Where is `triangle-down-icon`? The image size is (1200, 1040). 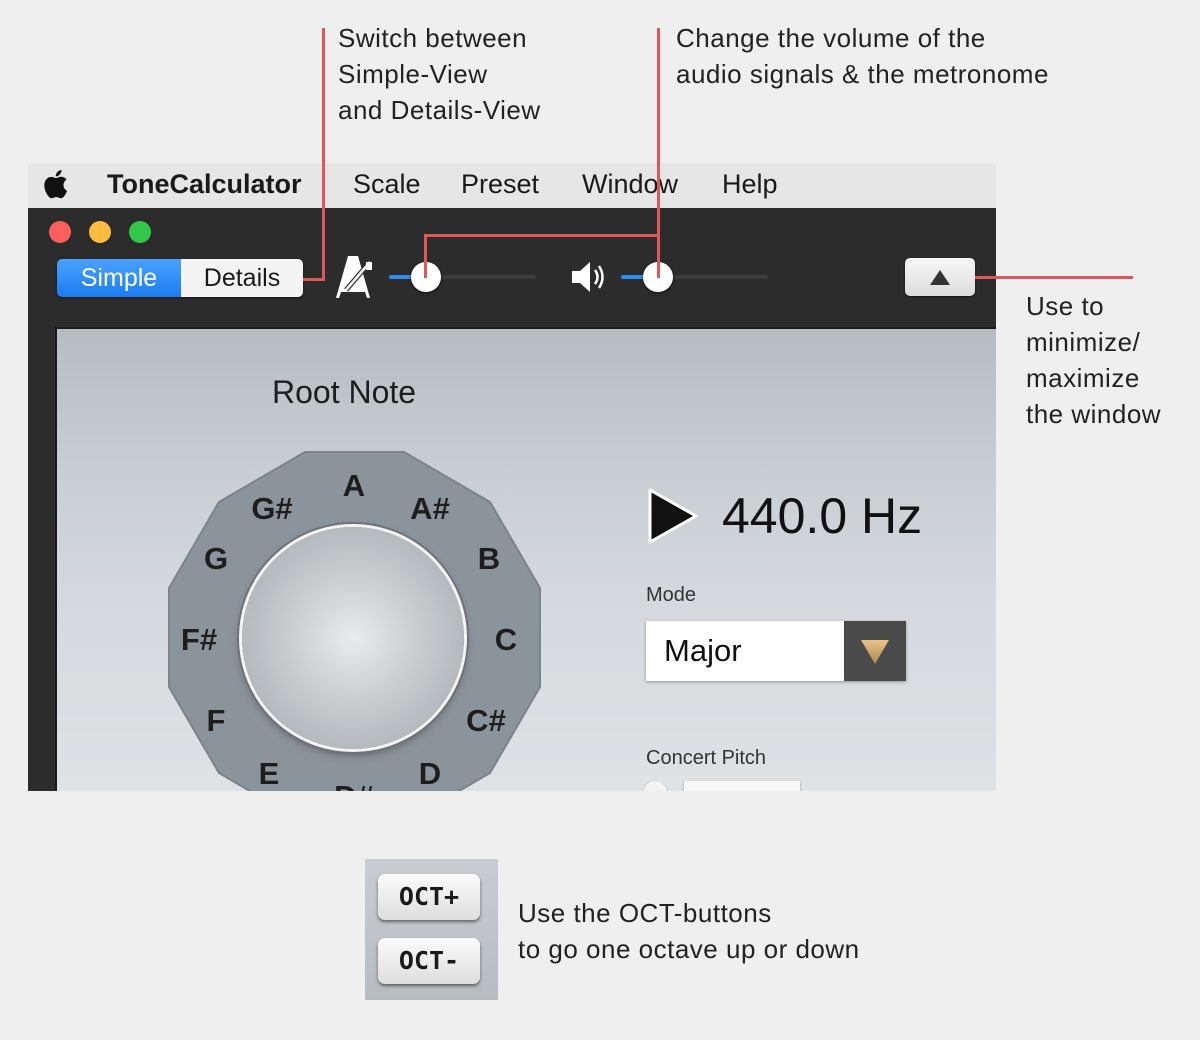
triangle-down-icon is located at coordinates (875, 652).